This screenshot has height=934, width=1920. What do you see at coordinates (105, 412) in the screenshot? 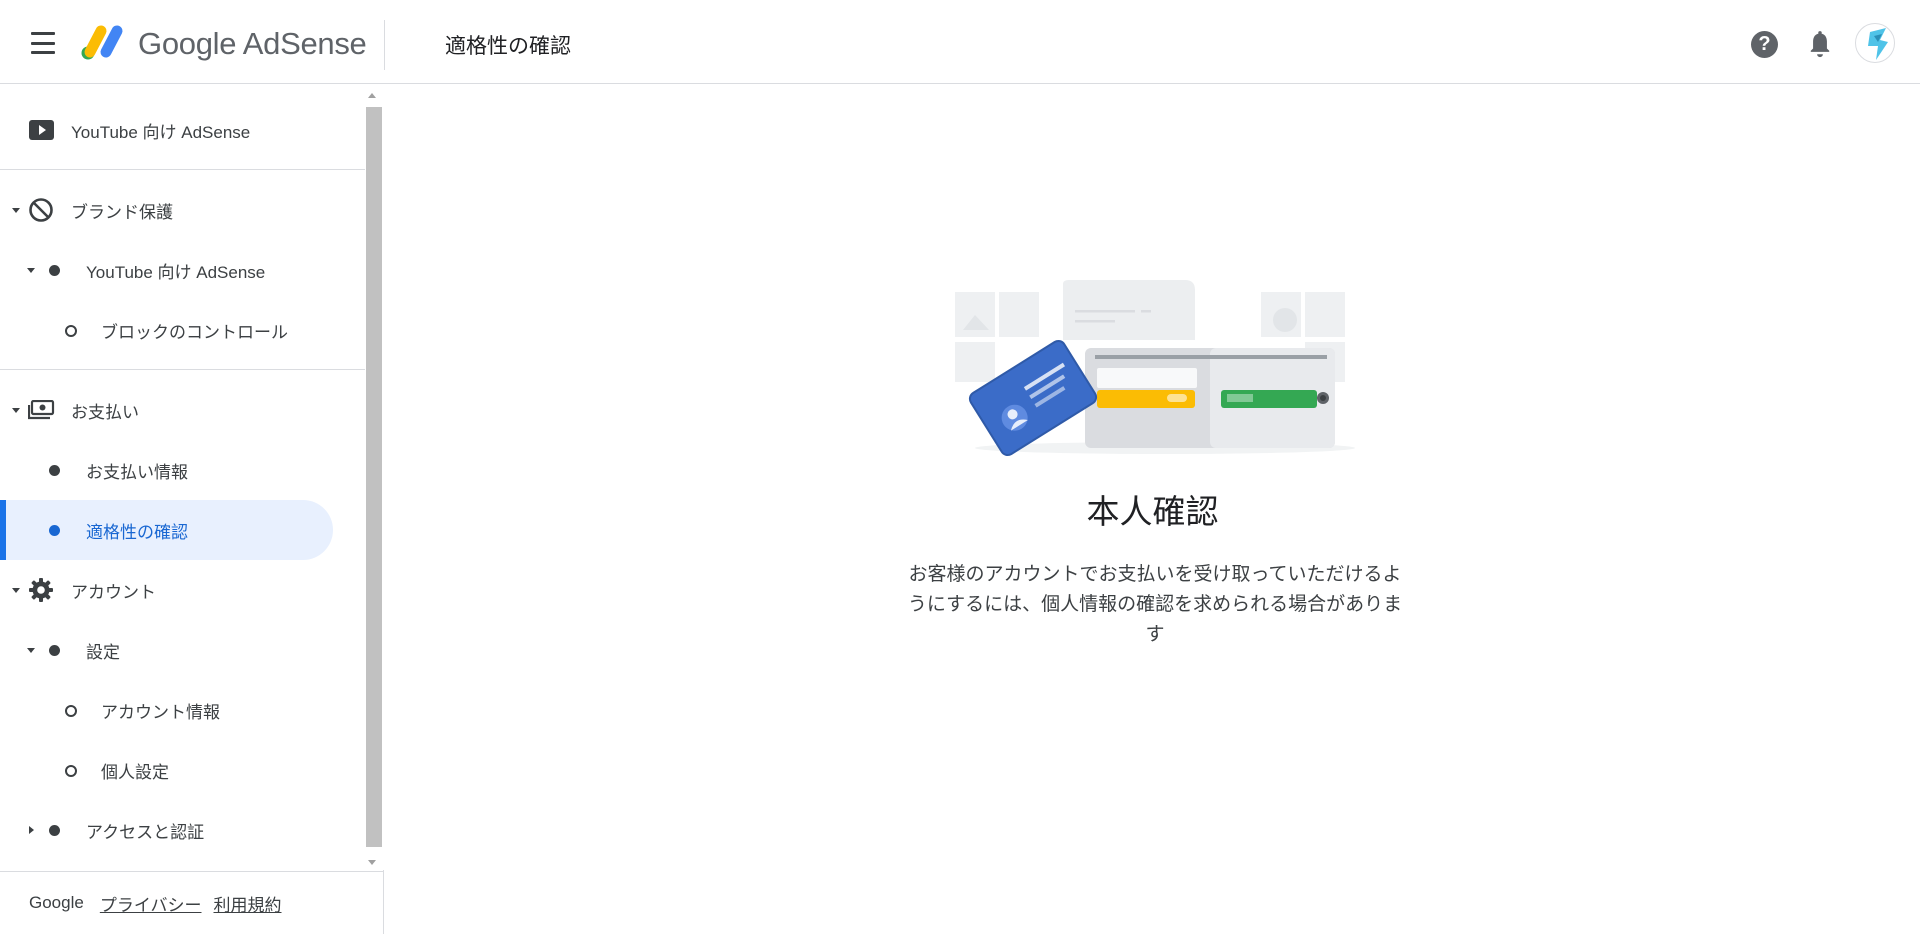
I see `sidebar-item-label: お支払い` at bounding box center [105, 412].